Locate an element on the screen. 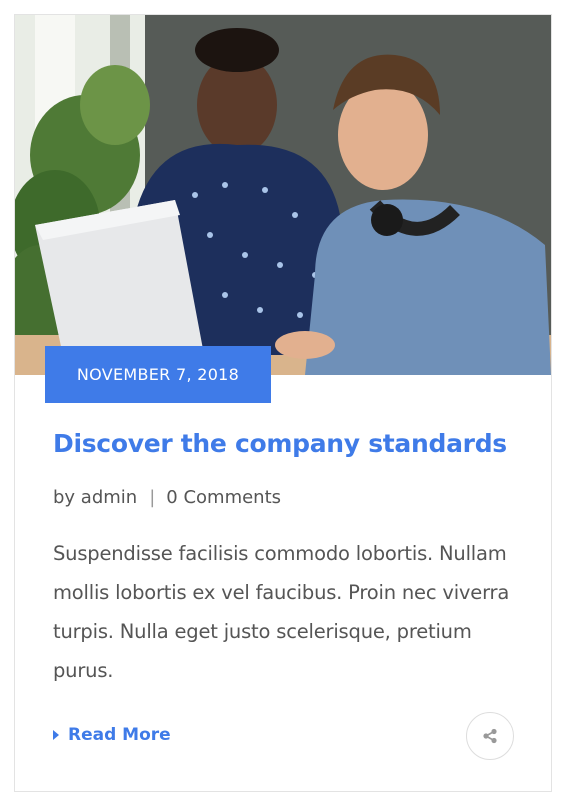  read-more-link: Read More is located at coordinates (112, 735).